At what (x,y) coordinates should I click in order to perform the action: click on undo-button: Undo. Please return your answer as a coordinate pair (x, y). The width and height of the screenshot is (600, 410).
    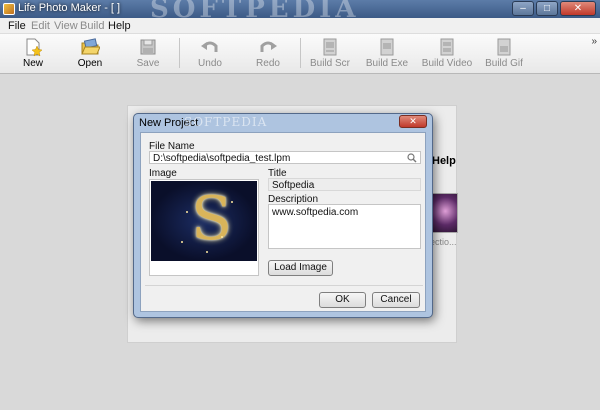
    Looking at the image, I should click on (210, 54).